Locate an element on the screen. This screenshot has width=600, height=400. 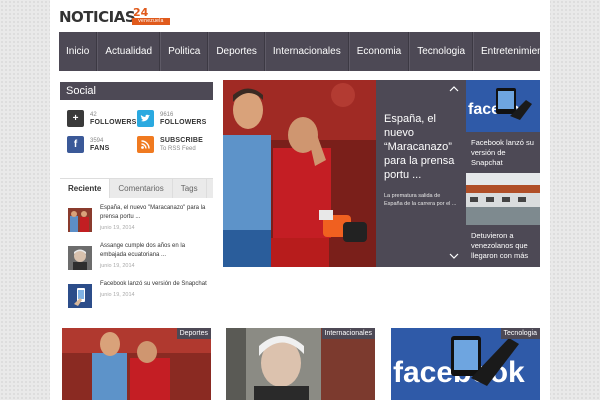
social-widget-title: Social is located at coordinates (136, 91).